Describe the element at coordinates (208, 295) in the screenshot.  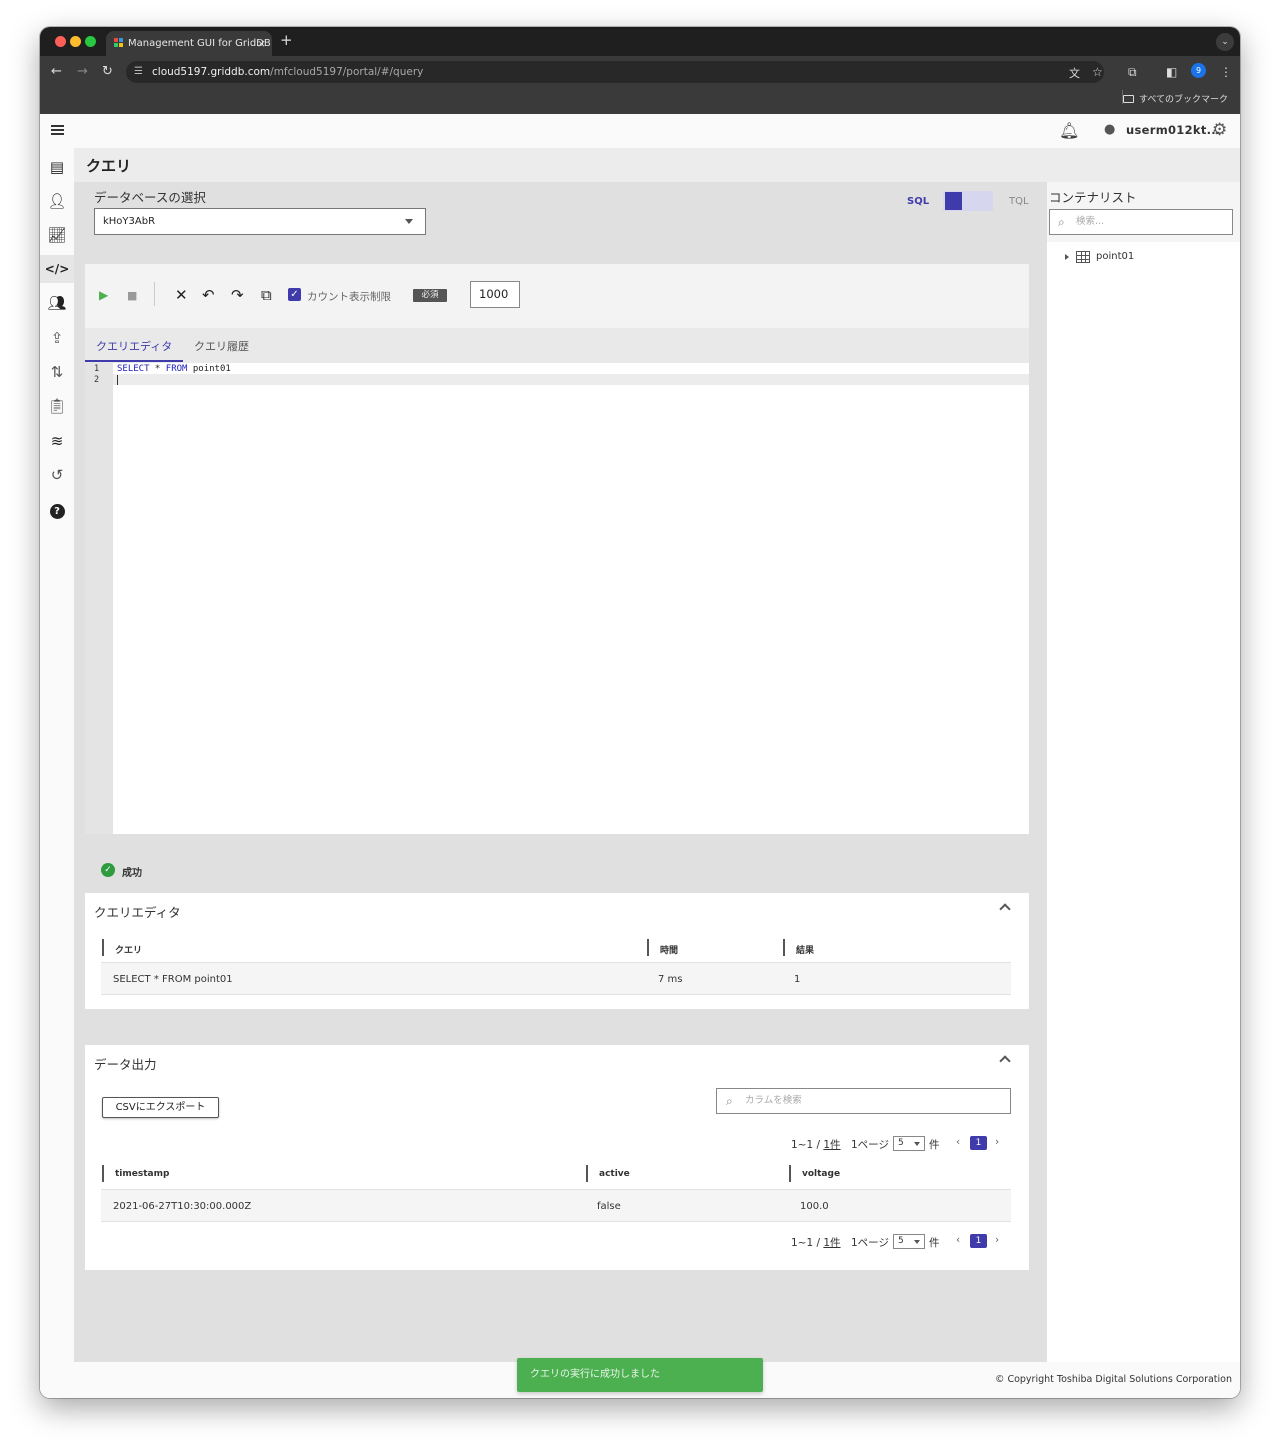
I see `undo-icon: ↶` at that location.